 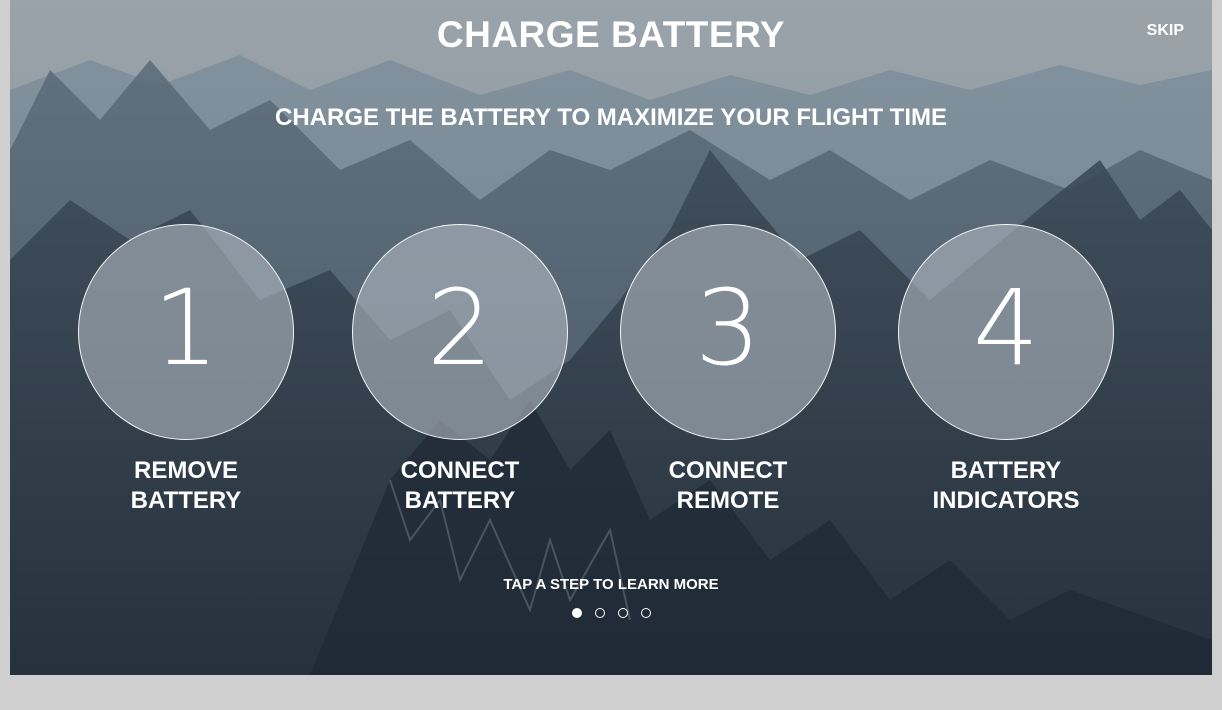 I want to click on page-title: CHARGE BATTERY, so click(x=611, y=34).